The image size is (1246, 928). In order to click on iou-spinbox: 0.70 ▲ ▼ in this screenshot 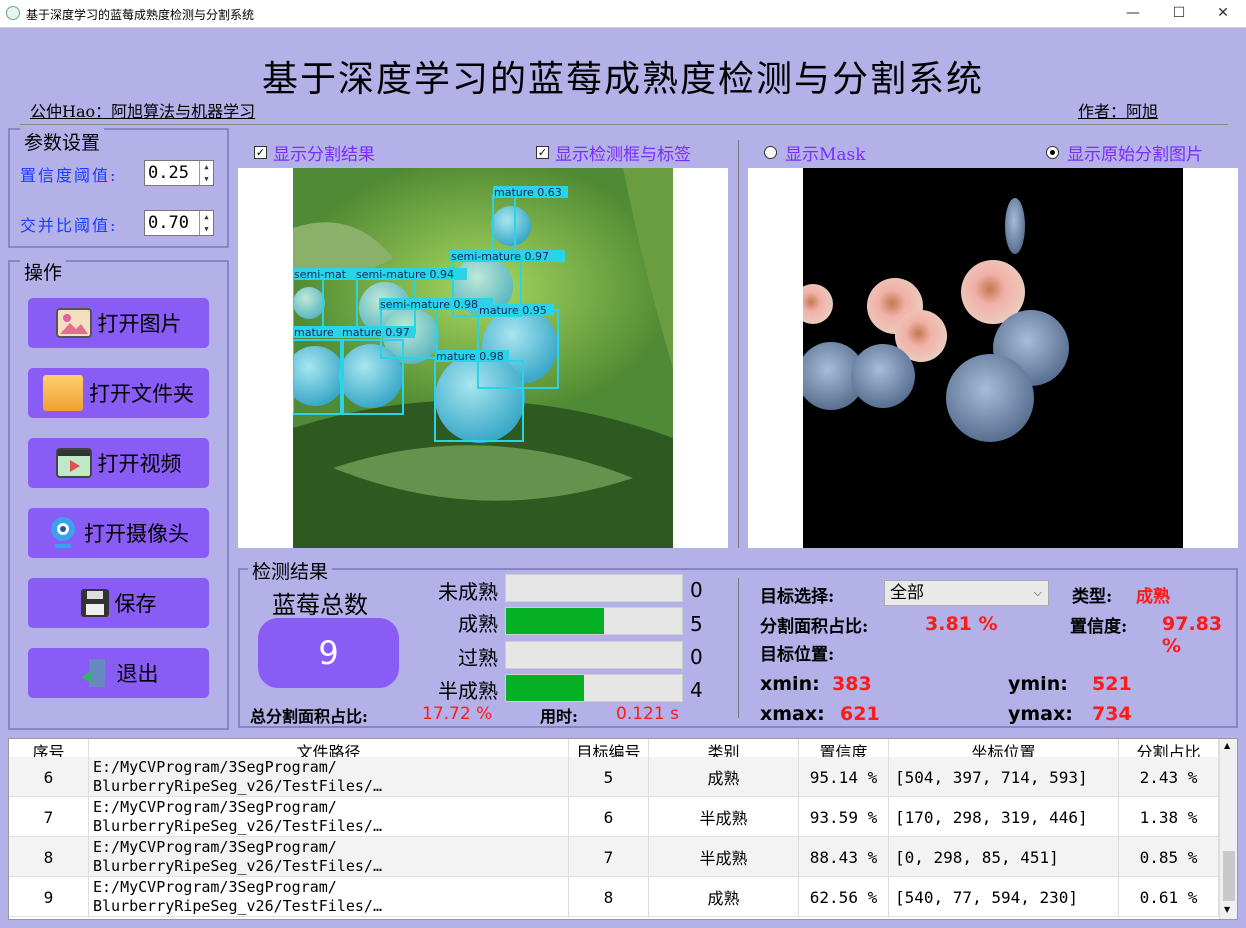, I will do `click(179, 223)`.